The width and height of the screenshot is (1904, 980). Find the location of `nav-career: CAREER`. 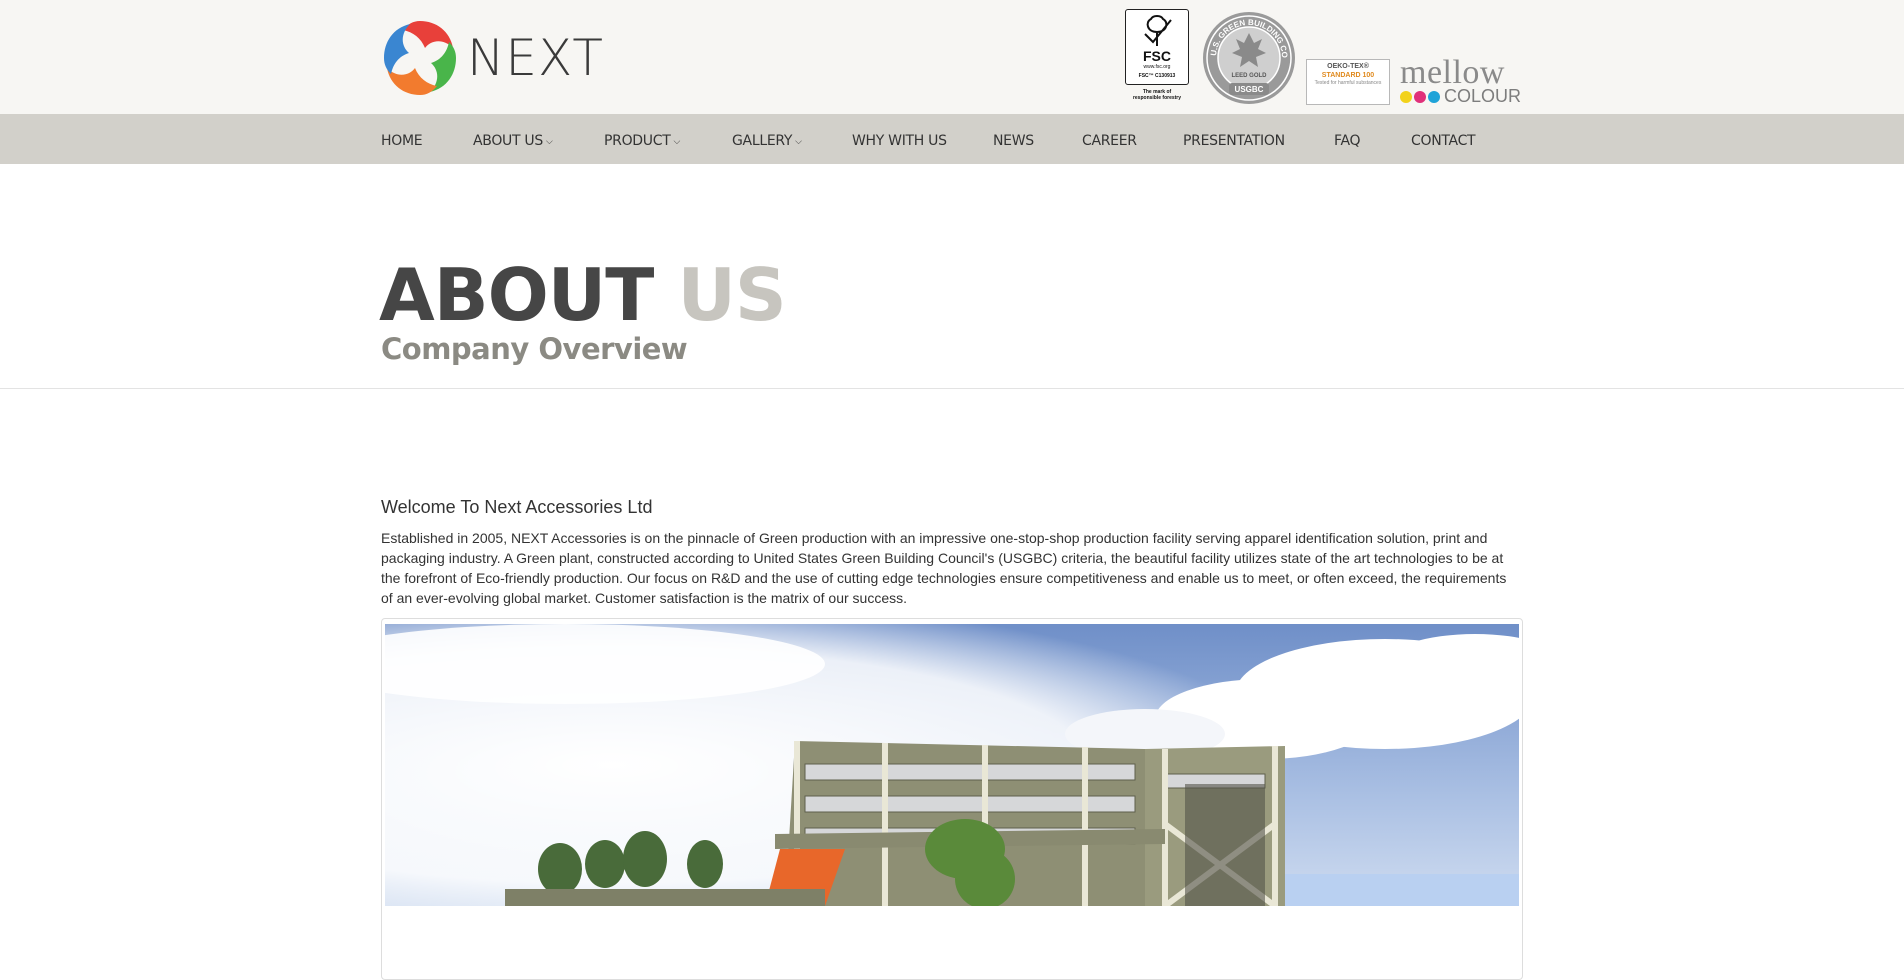

nav-career: CAREER is located at coordinates (1109, 139).